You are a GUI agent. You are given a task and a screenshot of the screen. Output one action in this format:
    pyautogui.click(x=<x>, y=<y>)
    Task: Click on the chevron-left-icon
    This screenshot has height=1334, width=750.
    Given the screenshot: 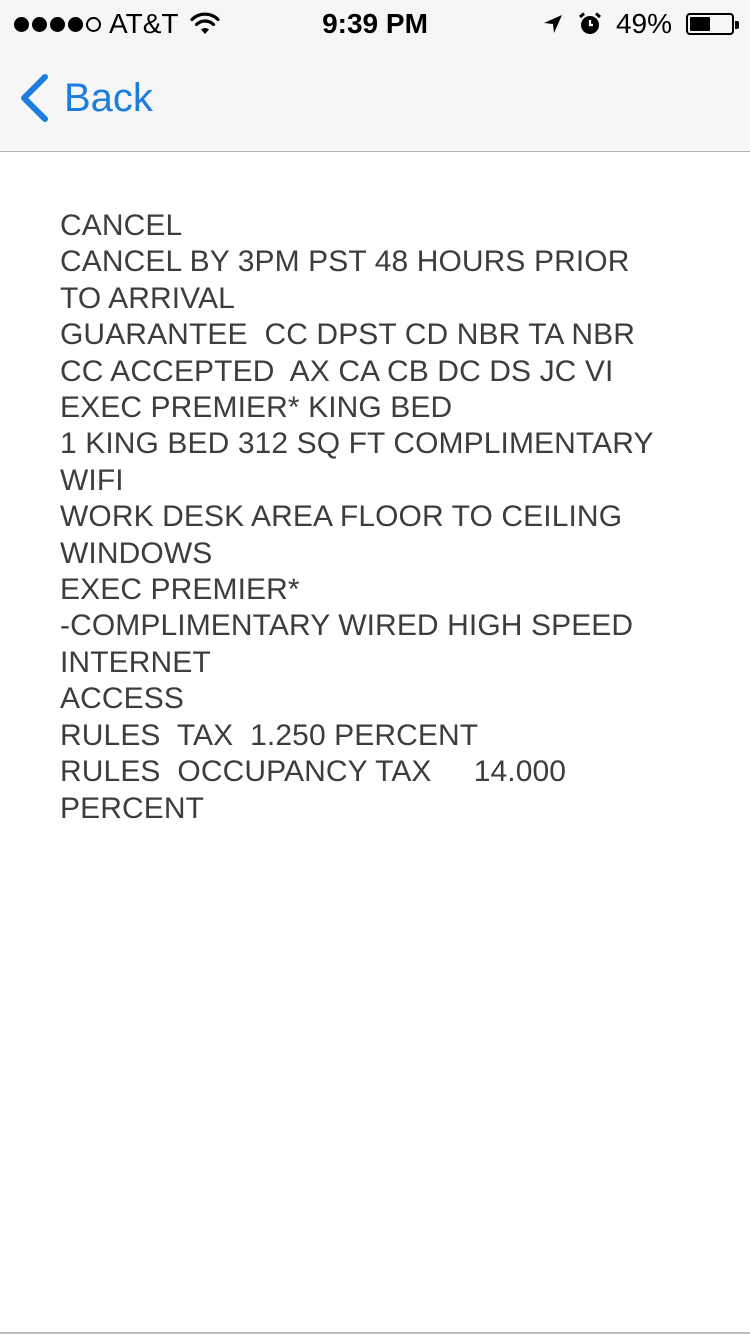 What is the action you would take?
    pyautogui.click(x=34, y=98)
    